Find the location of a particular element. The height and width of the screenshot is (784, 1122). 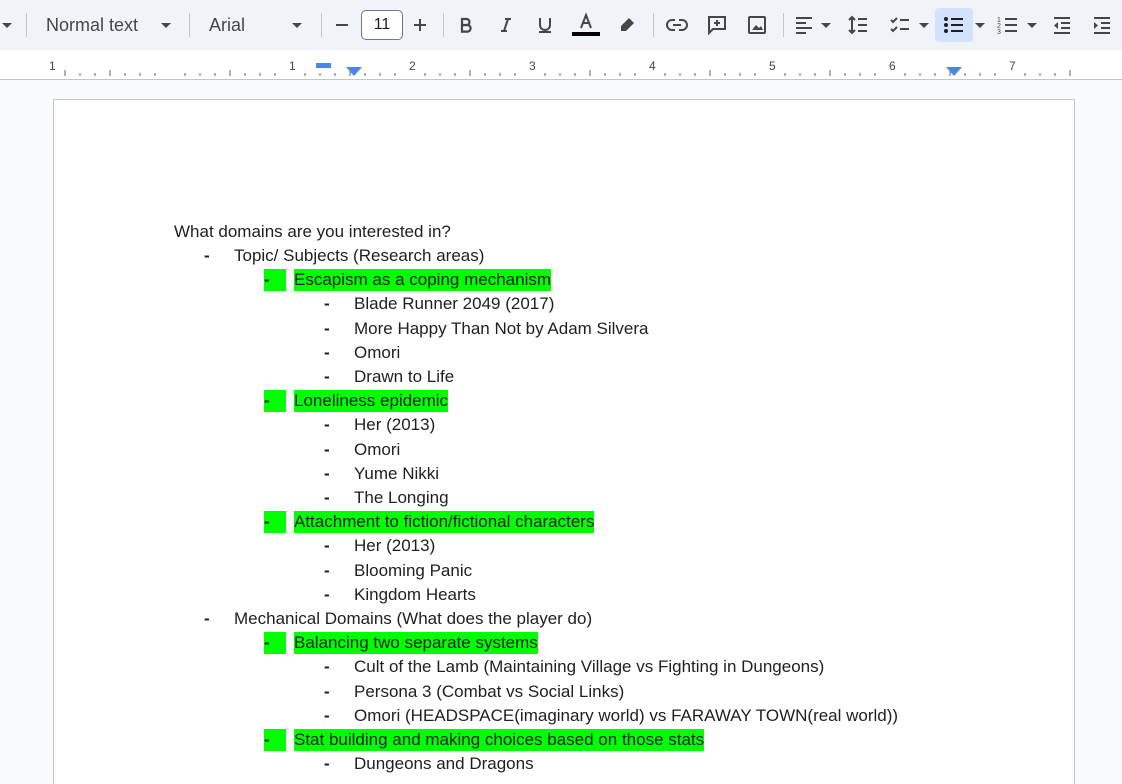

decrease-font-size-icon is located at coordinates (342, 25).